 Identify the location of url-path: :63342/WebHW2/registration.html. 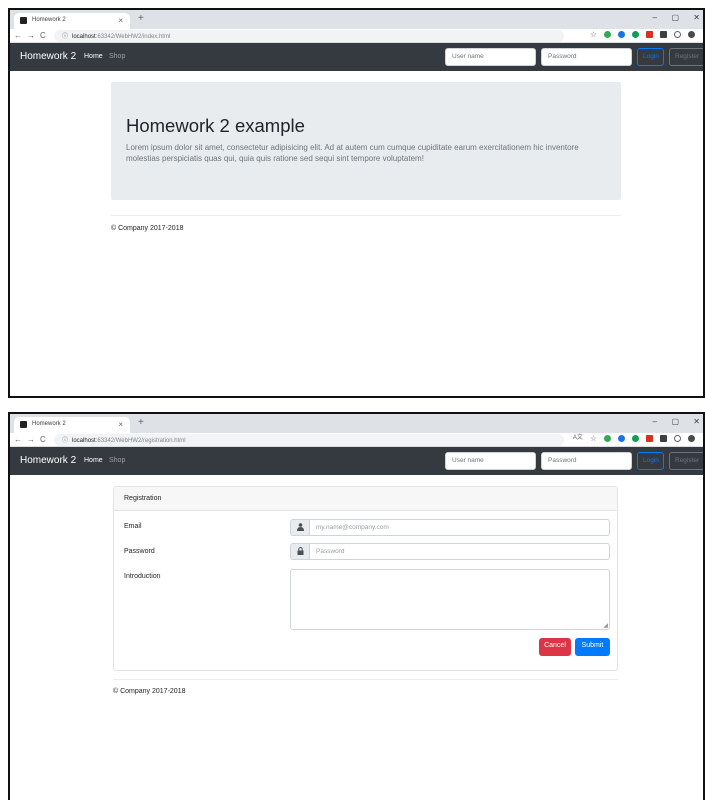
(140, 441).